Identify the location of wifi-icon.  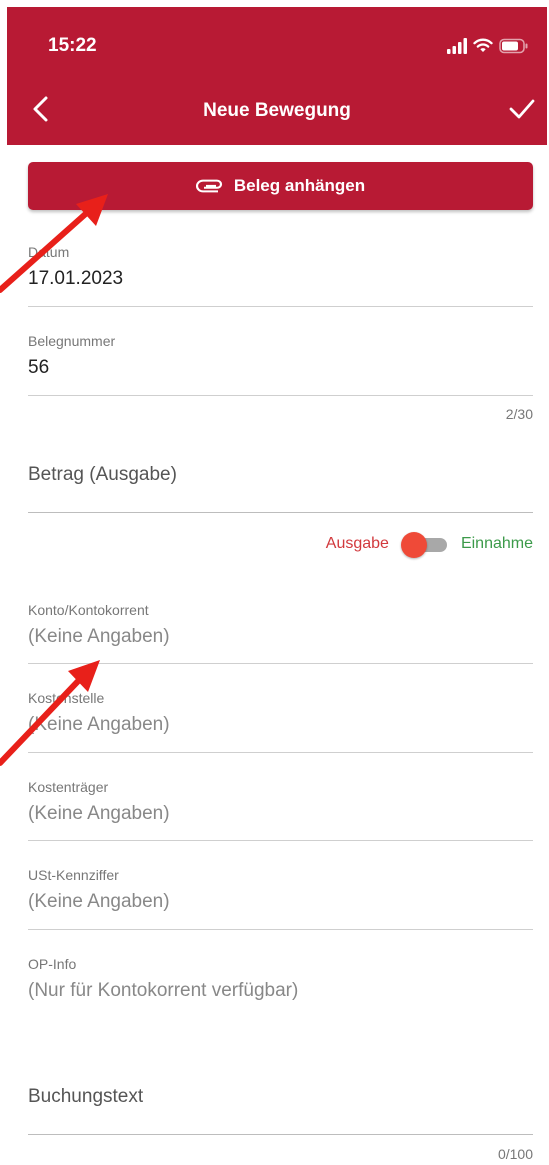
(483, 45).